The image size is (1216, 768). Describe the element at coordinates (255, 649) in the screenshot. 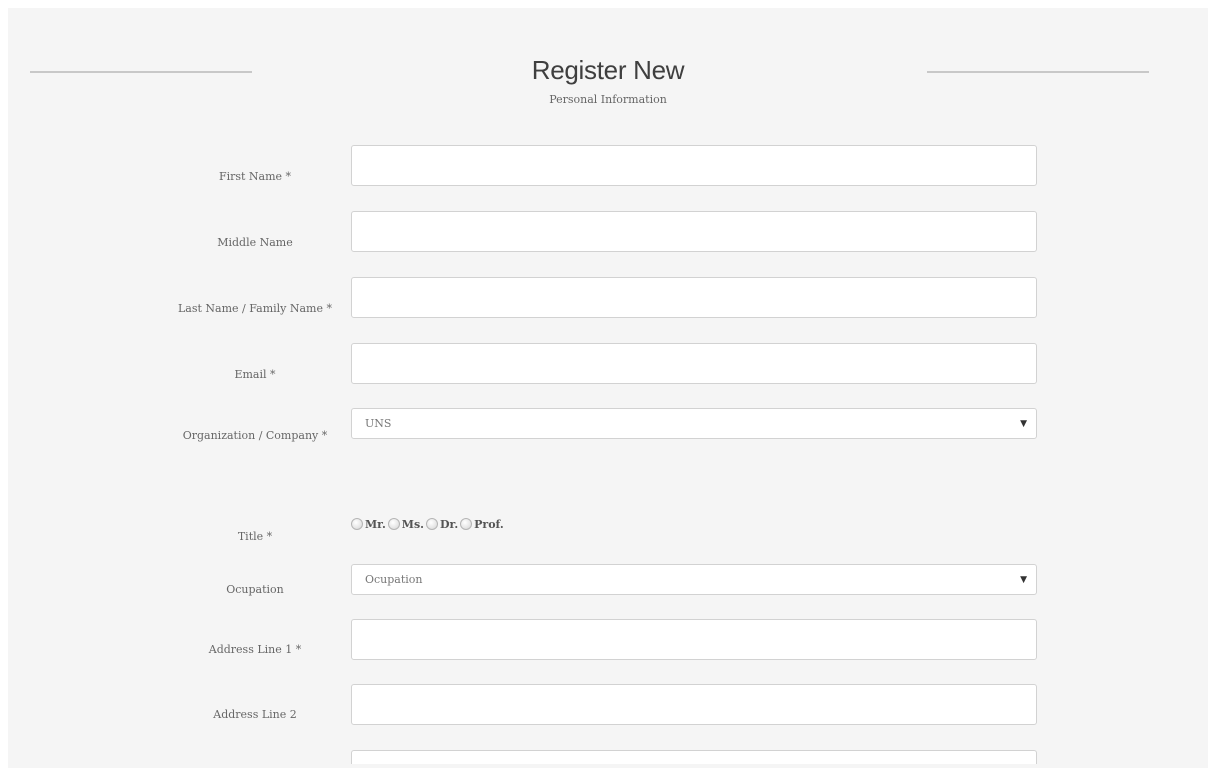

I see `address-line-1-label: Address Line 1 *` at that location.